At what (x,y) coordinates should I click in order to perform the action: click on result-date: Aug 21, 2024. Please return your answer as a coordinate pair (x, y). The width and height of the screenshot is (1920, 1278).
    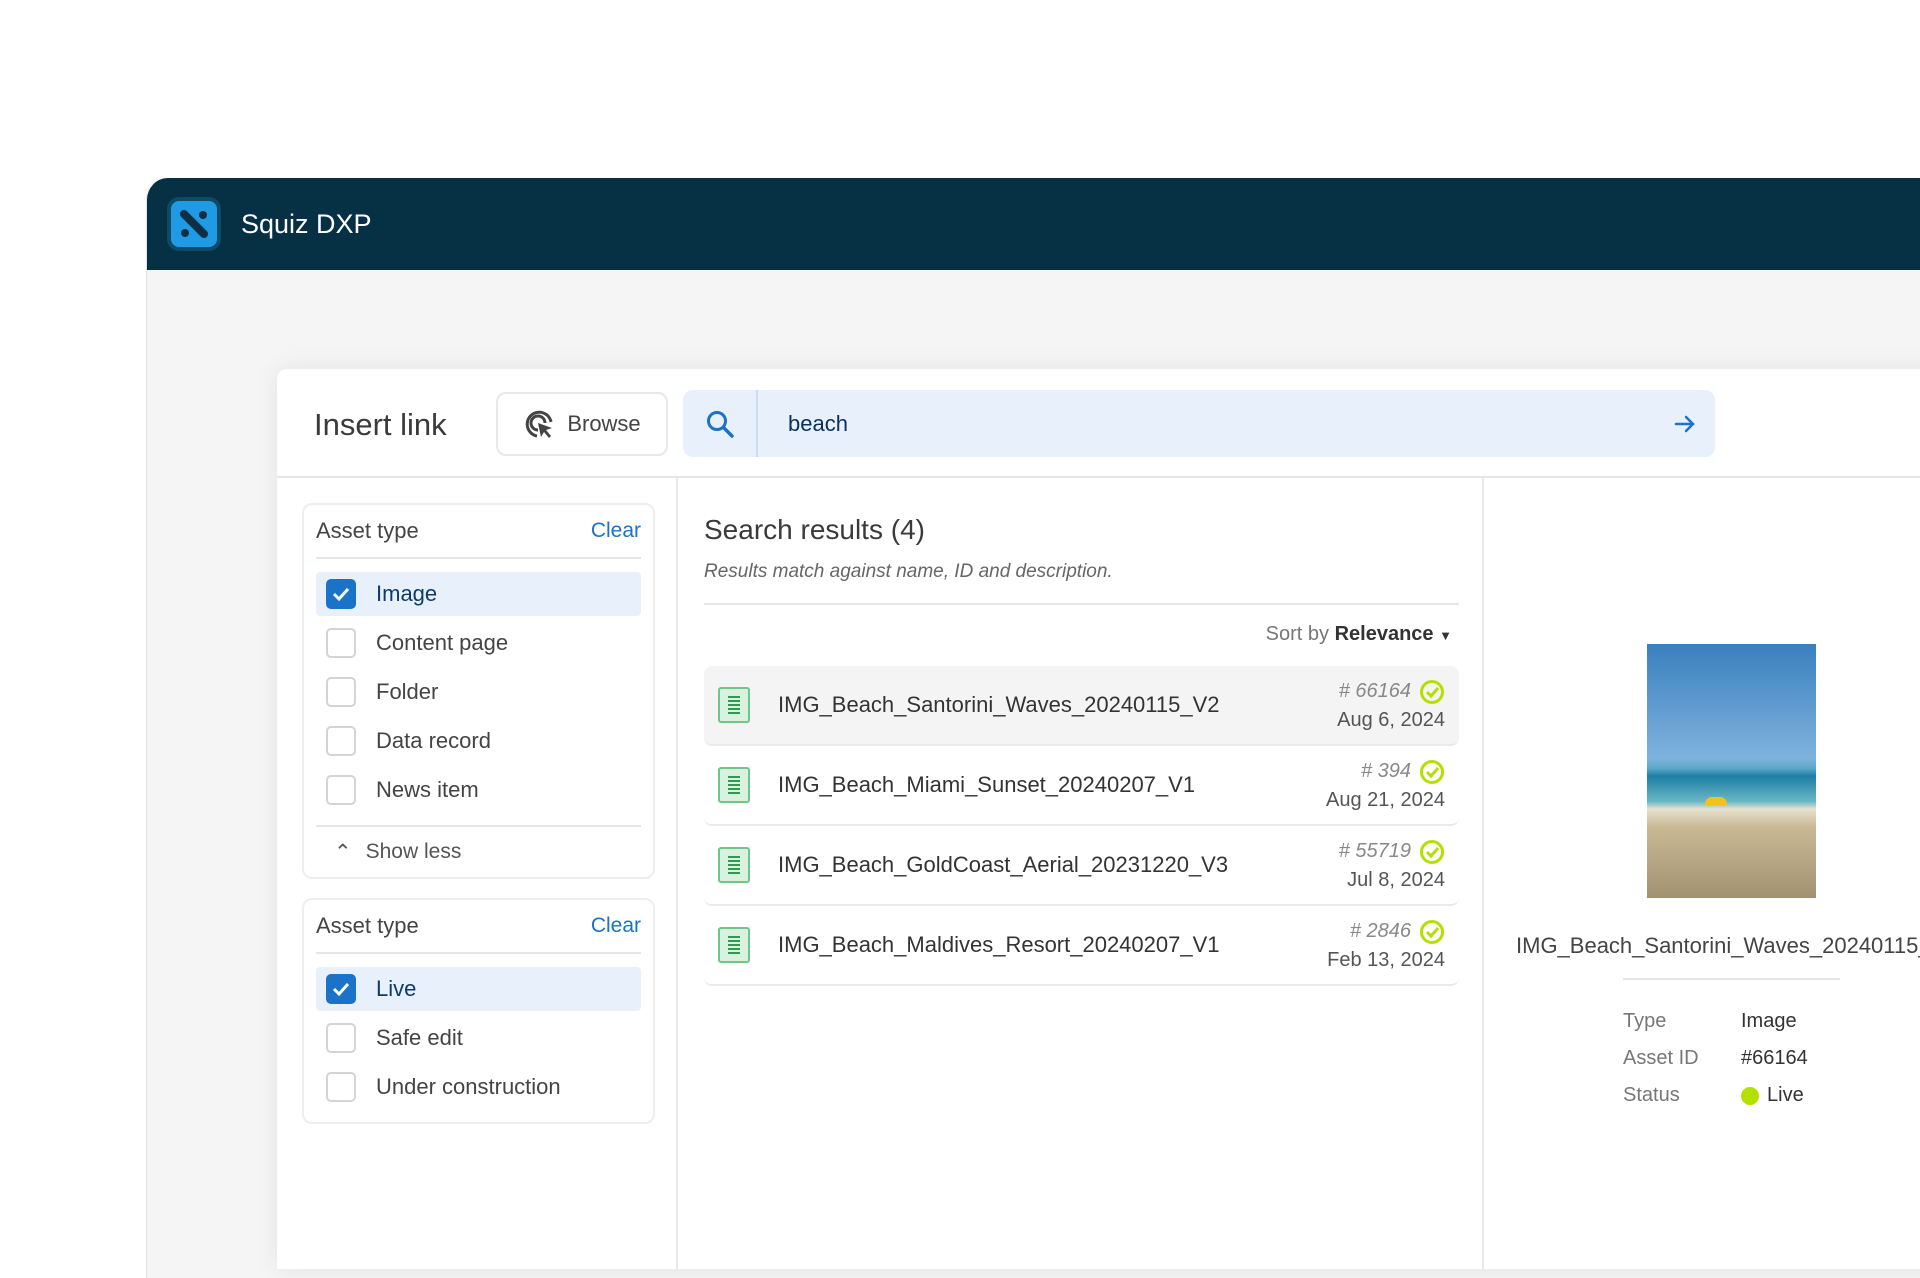
    Looking at the image, I should click on (1385, 799).